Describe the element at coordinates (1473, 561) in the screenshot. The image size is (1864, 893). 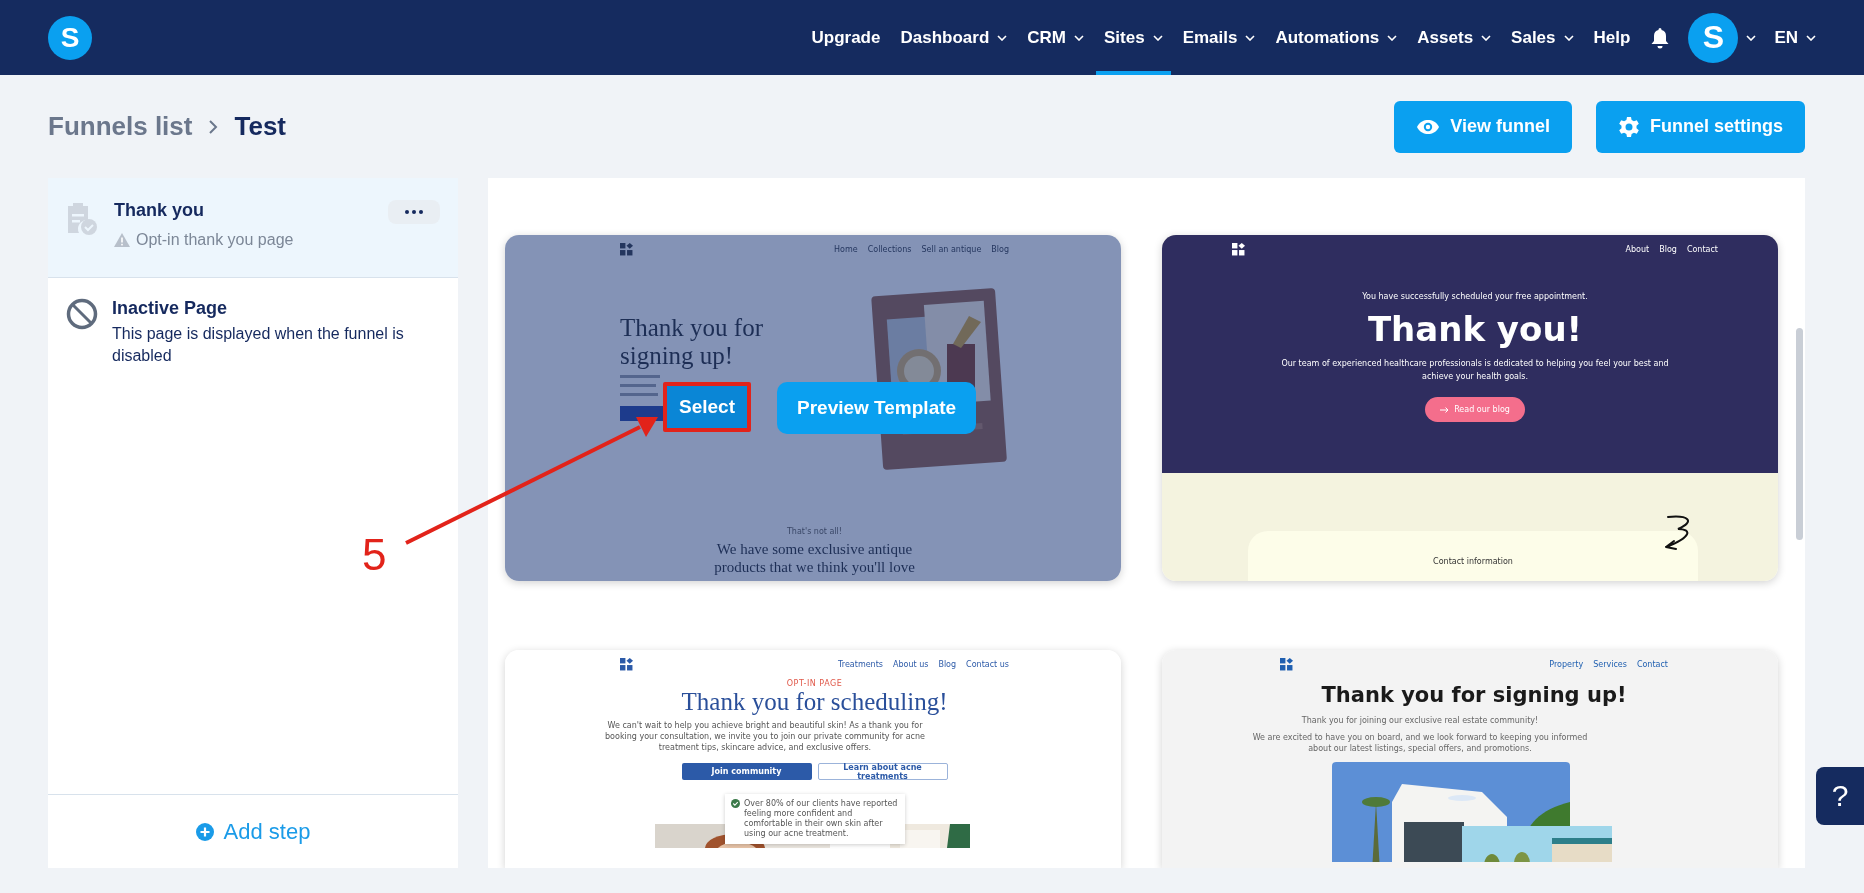
I see `template-text: Contact information` at that location.